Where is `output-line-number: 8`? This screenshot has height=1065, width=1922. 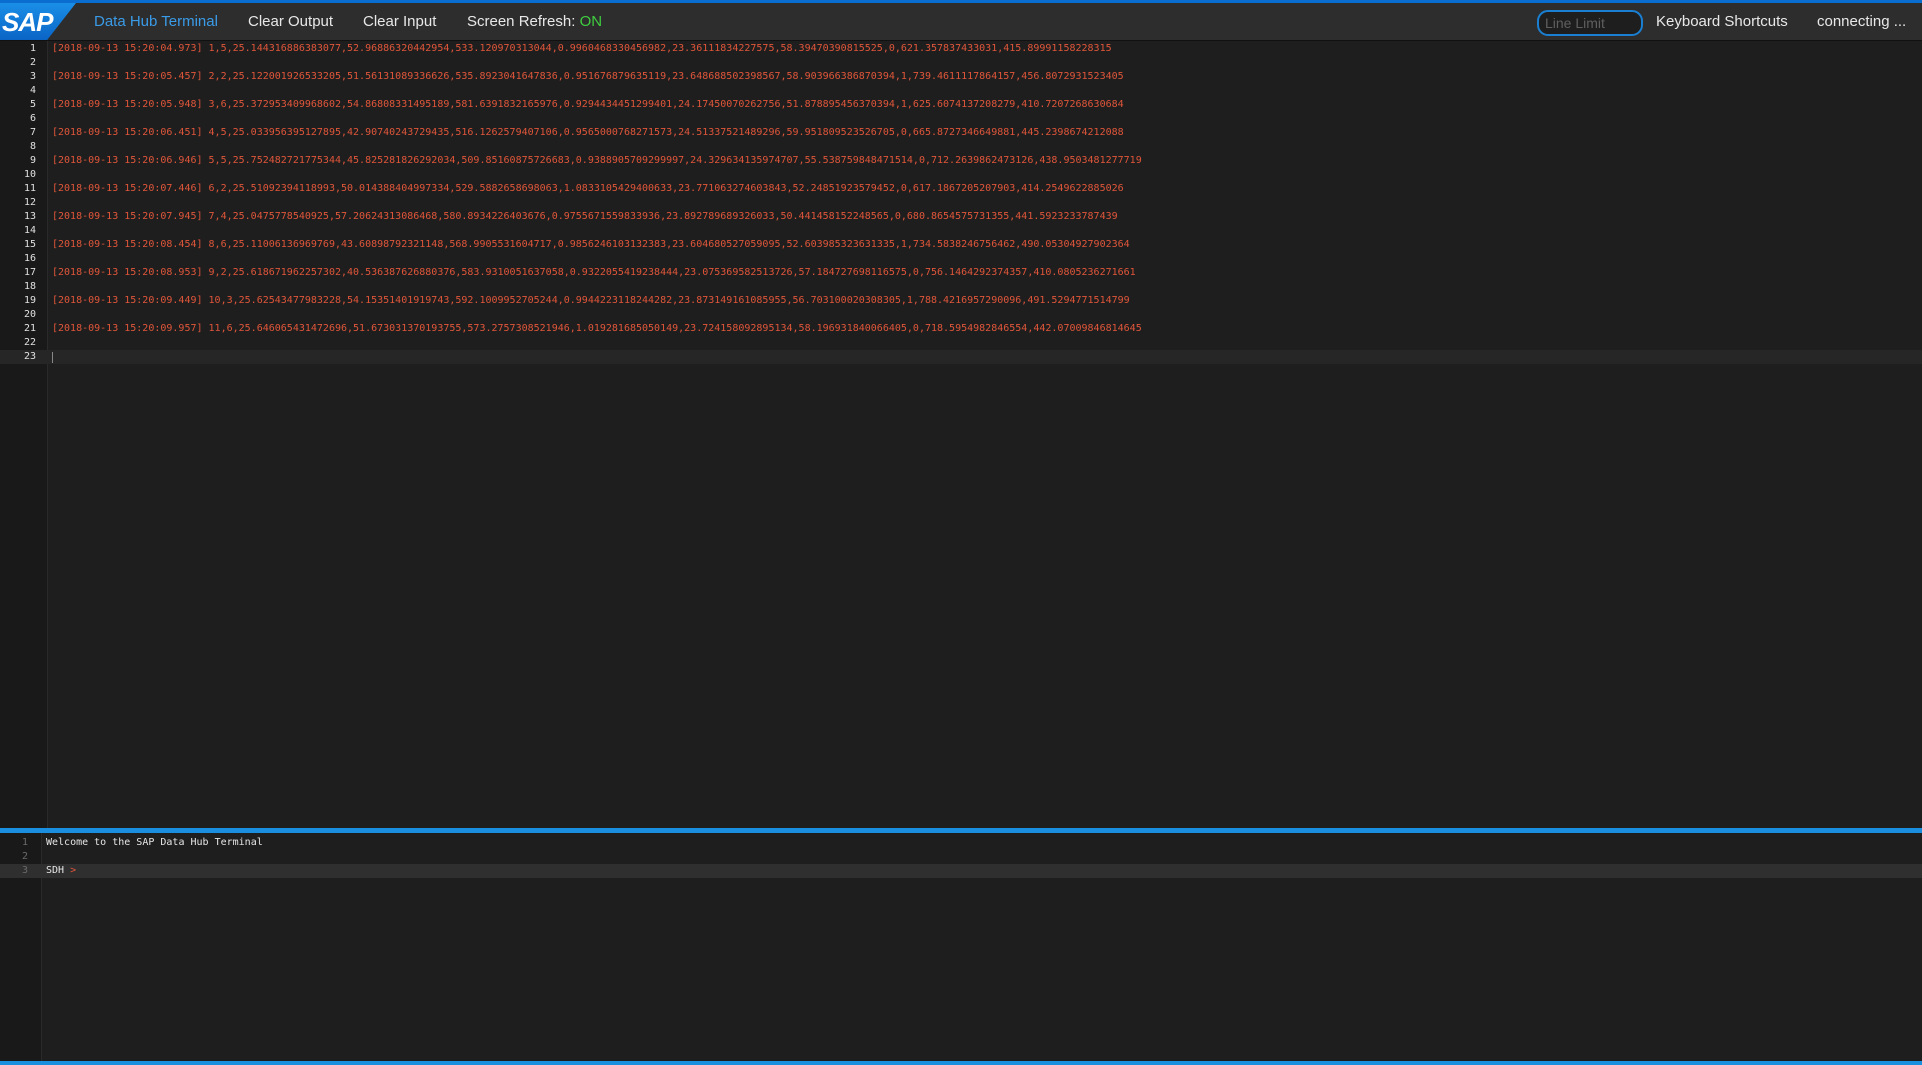
output-line-number: 8 is located at coordinates (32, 146).